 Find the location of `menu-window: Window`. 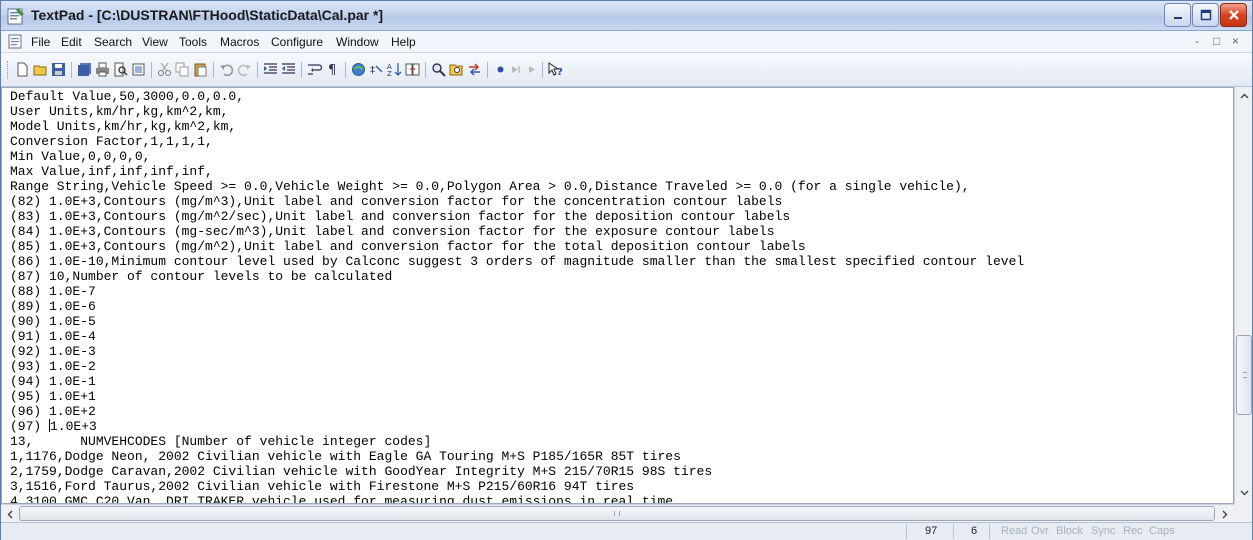

menu-window: Window is located at coordinates (357, 42).